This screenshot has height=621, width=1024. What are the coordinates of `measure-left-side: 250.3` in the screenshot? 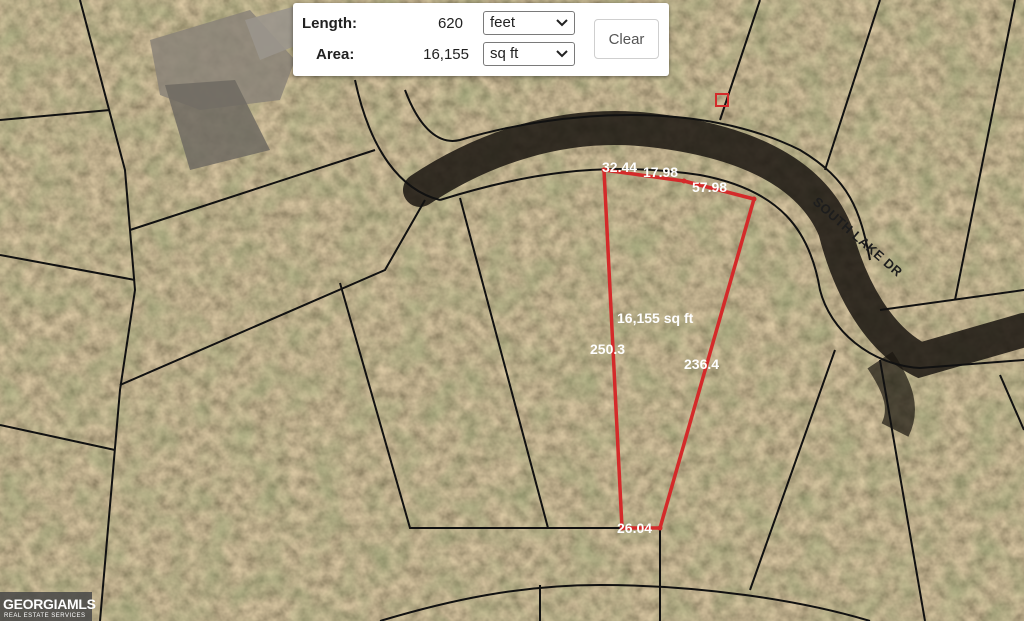 It's located at (607, 349).